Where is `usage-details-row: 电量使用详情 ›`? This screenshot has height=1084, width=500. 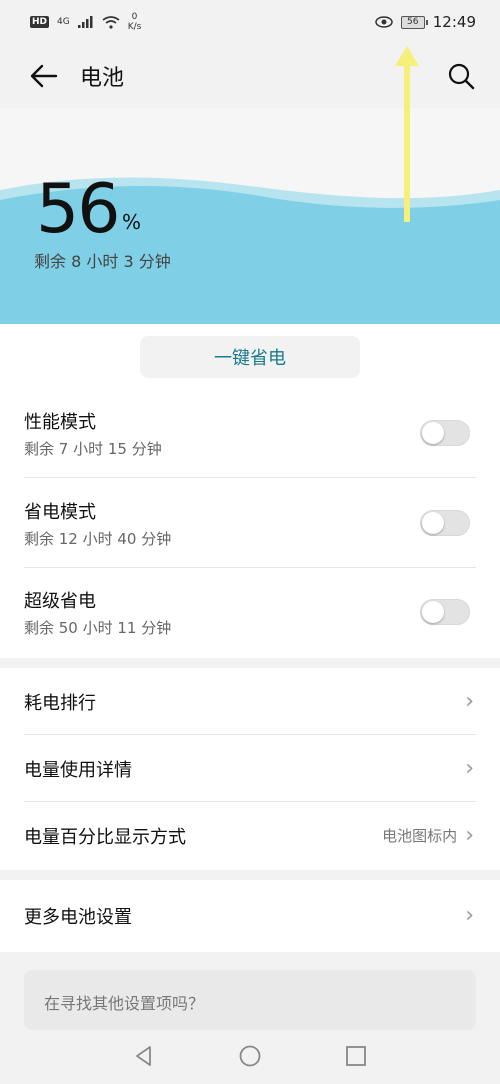 usage-details-row: 电量使用详情 › is located at coordinates (250, 768).